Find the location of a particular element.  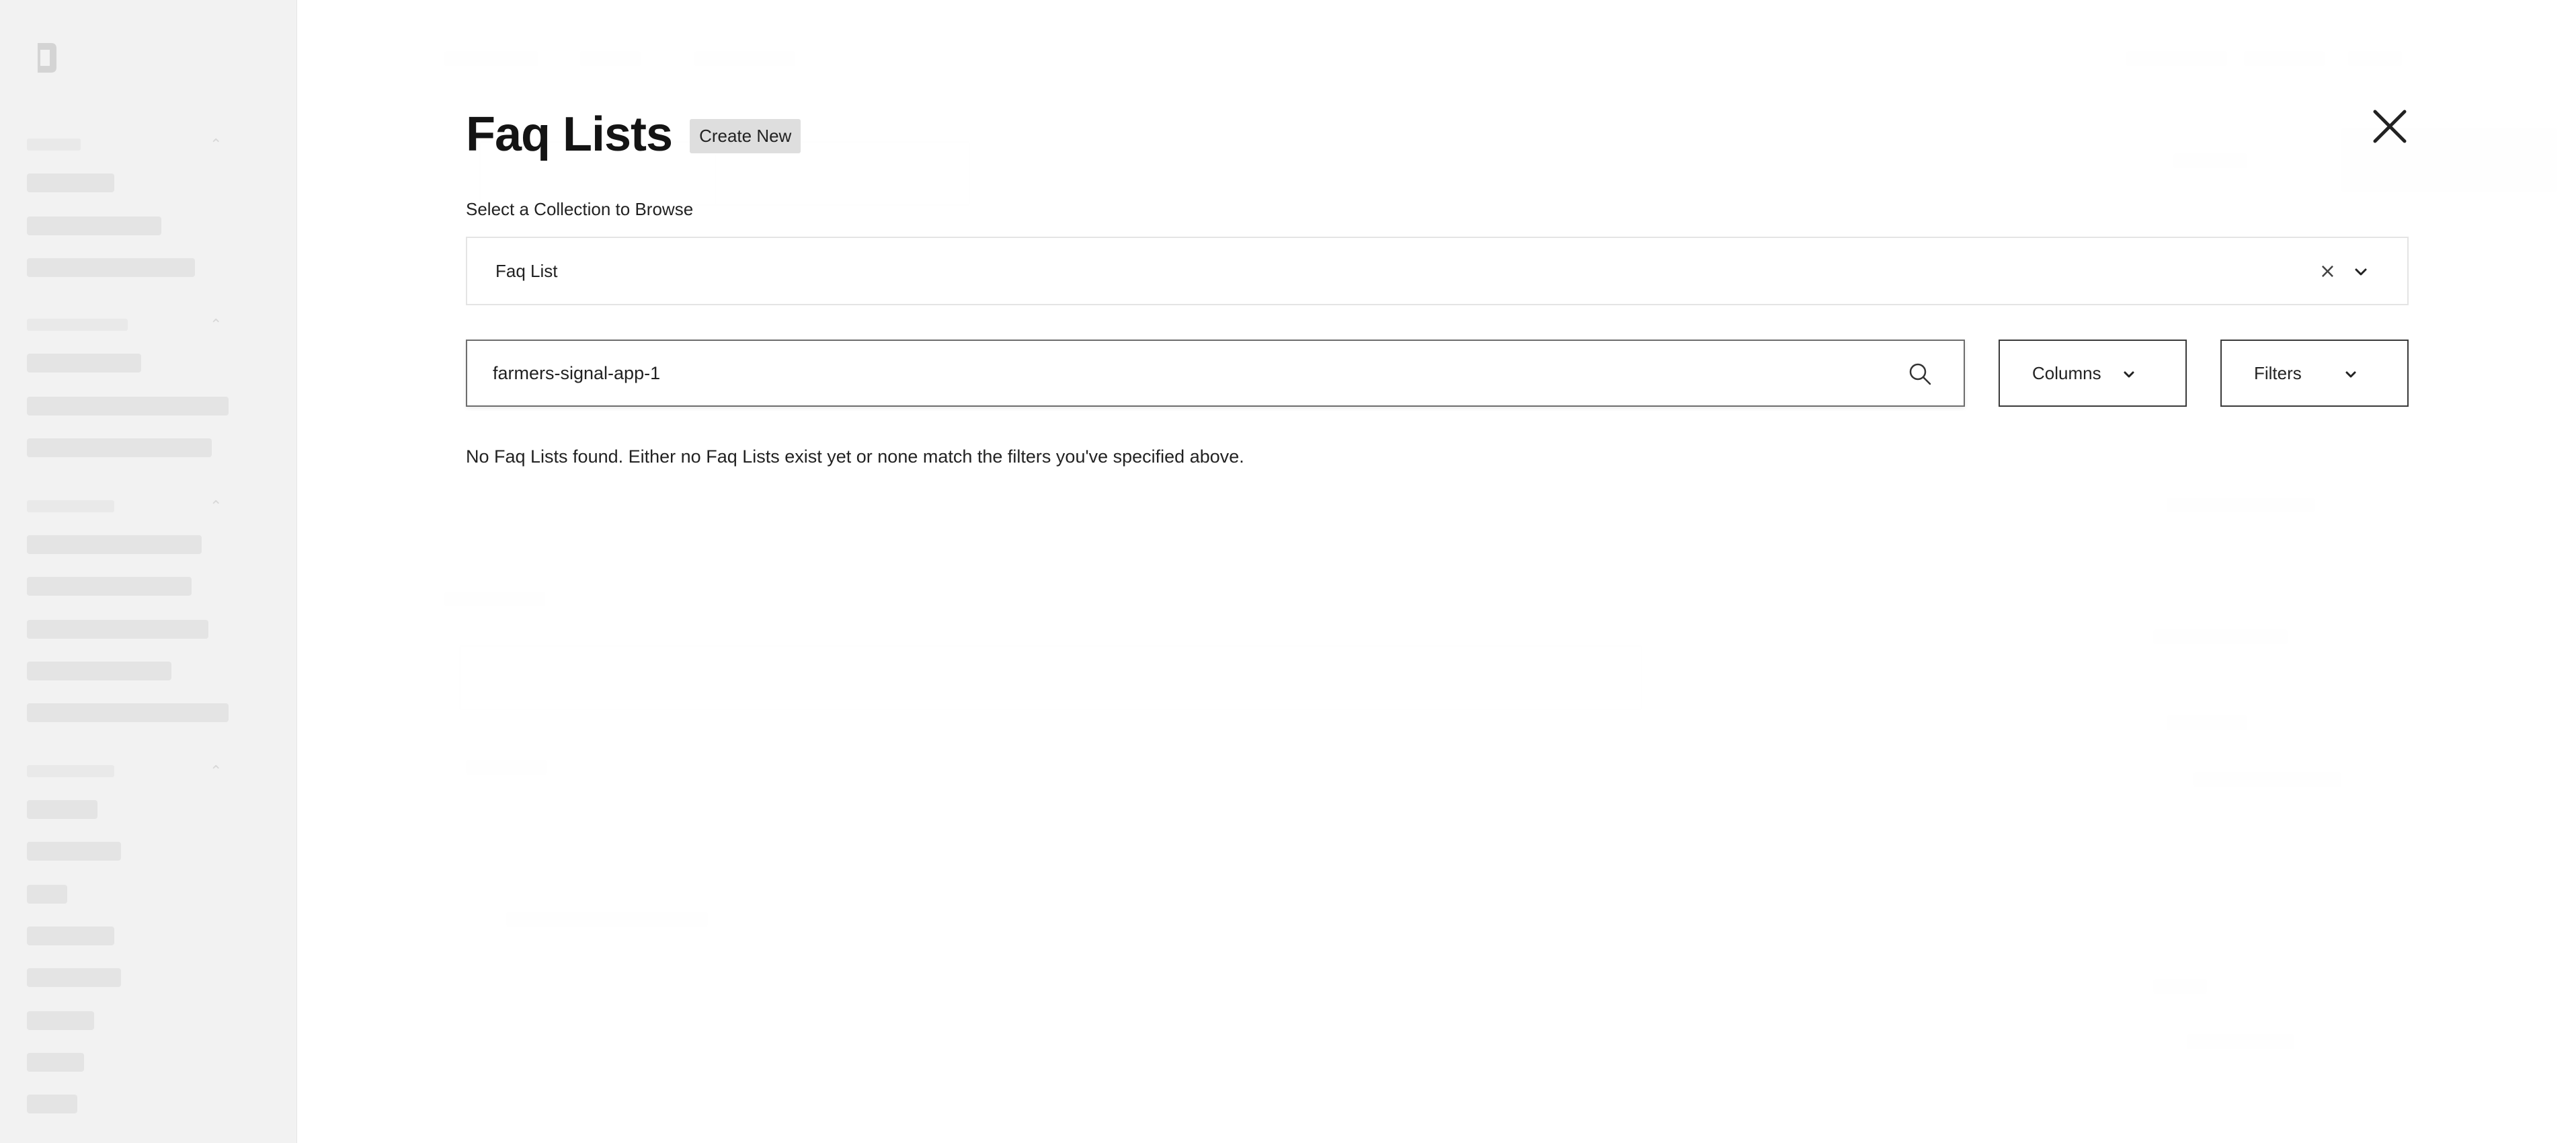

filters-label: Filters is located at coordinates (2278, 372).